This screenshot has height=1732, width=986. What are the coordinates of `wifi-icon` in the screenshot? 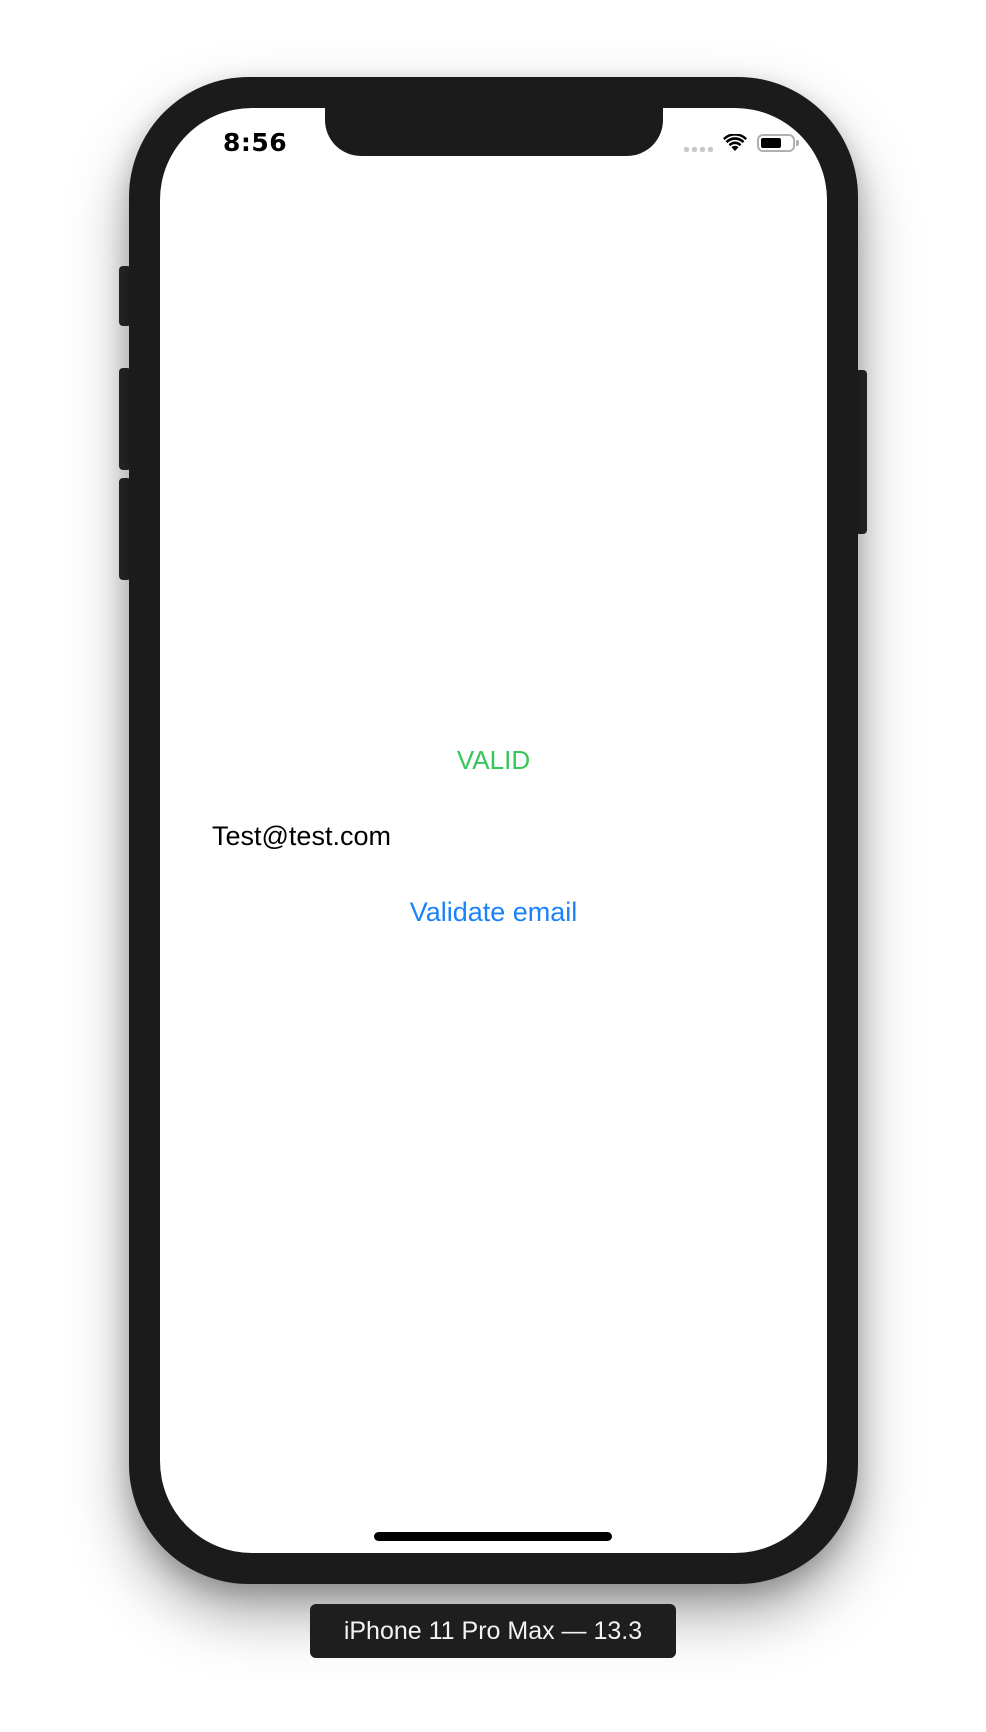 It's located at (735, 142).